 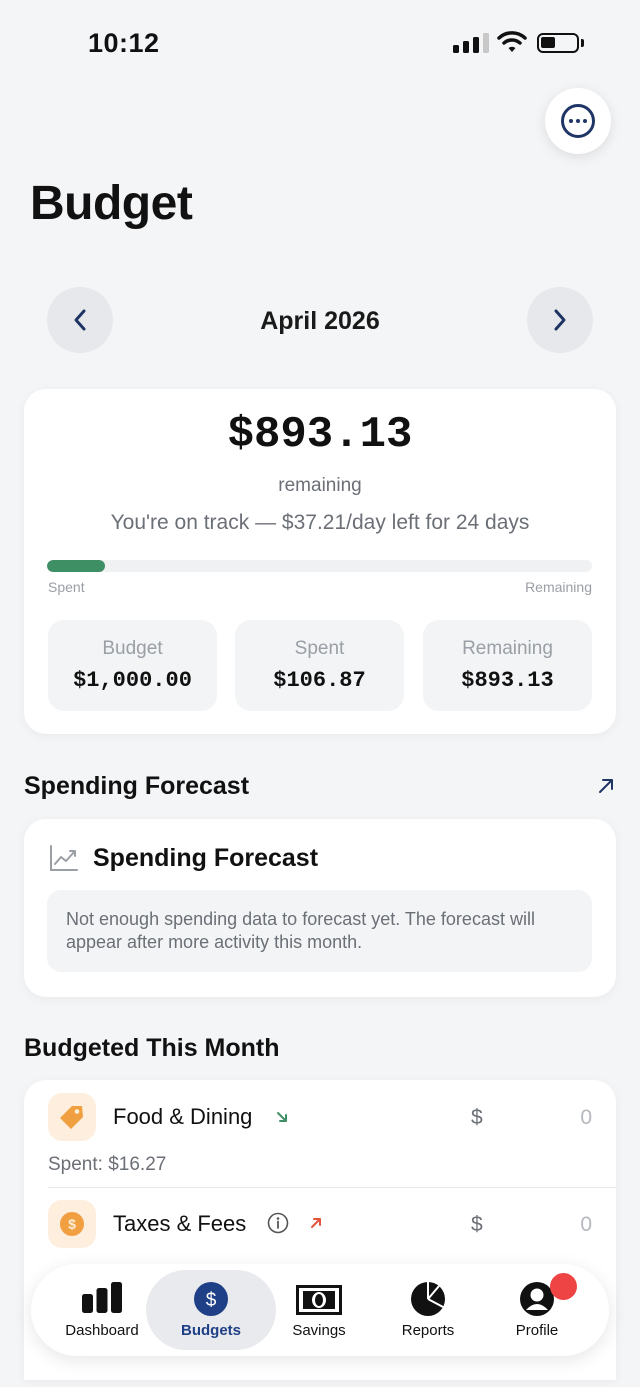 What do you see at coordinates (319, 648) in the screenshot?
I see `stat-label: Spent` at bounding box center [319, 648].